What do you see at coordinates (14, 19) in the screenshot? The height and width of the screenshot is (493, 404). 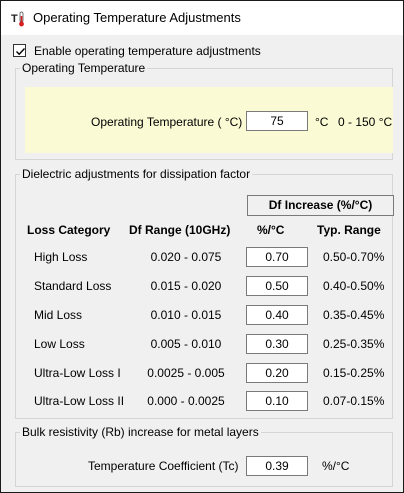 I see `svg-text: T` at bounding box center [14, 19].